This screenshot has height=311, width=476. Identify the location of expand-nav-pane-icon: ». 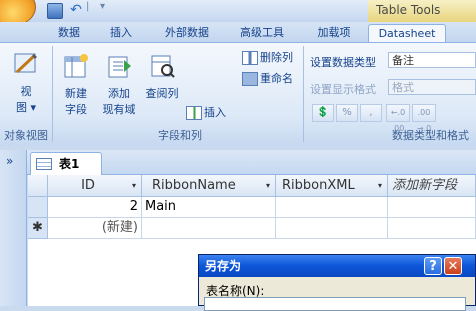
(9, 161).